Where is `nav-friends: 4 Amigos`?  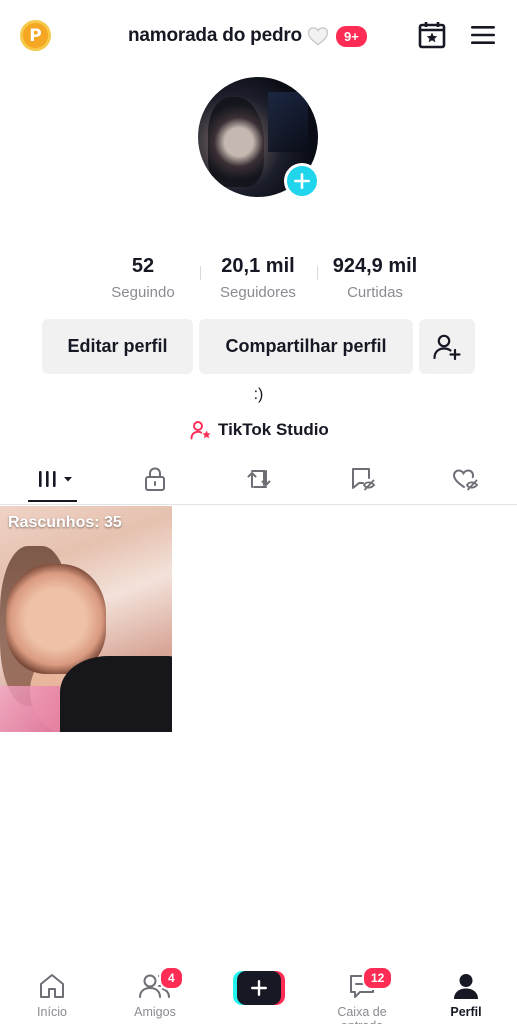
nav-friends: 4 Amigos is located at coordinates (155, 992).